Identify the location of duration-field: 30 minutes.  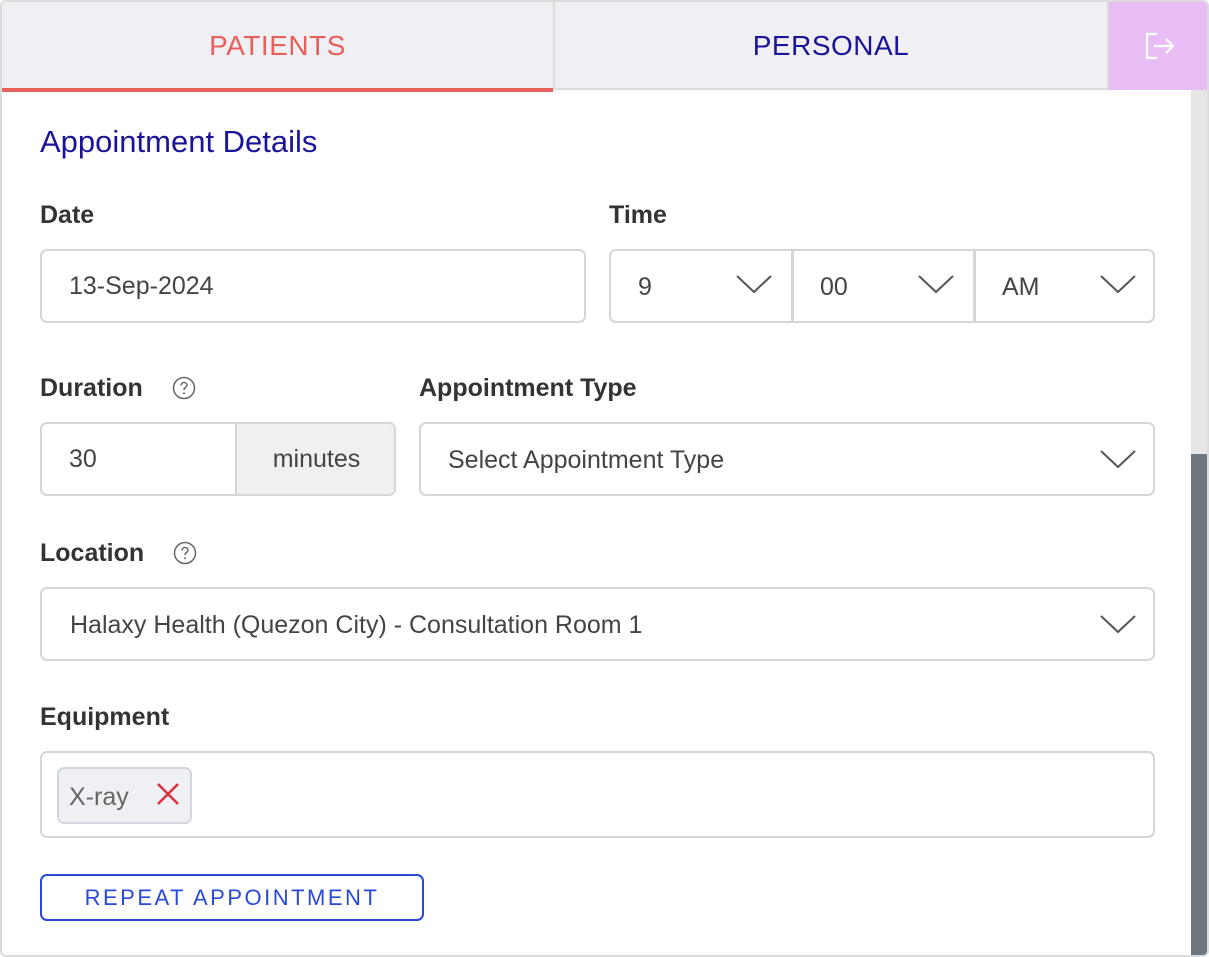
(218, 459).